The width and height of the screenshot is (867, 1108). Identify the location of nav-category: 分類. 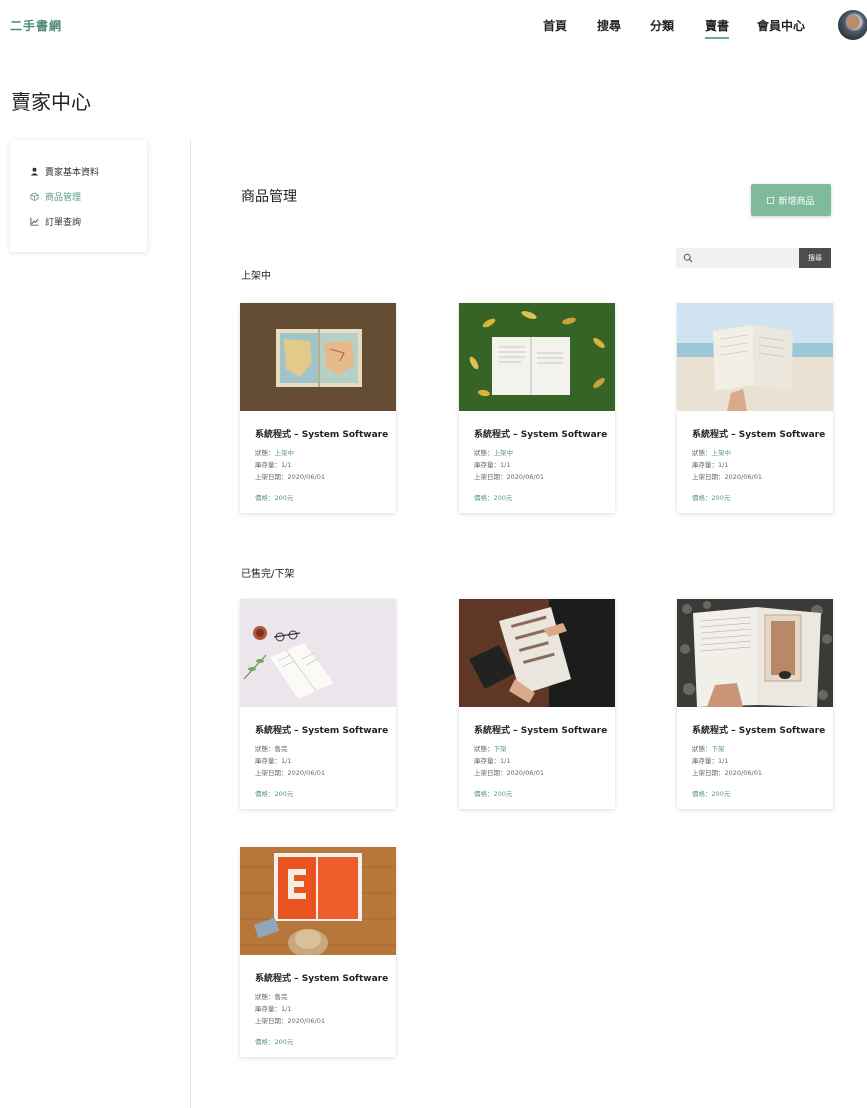
(662, 25).